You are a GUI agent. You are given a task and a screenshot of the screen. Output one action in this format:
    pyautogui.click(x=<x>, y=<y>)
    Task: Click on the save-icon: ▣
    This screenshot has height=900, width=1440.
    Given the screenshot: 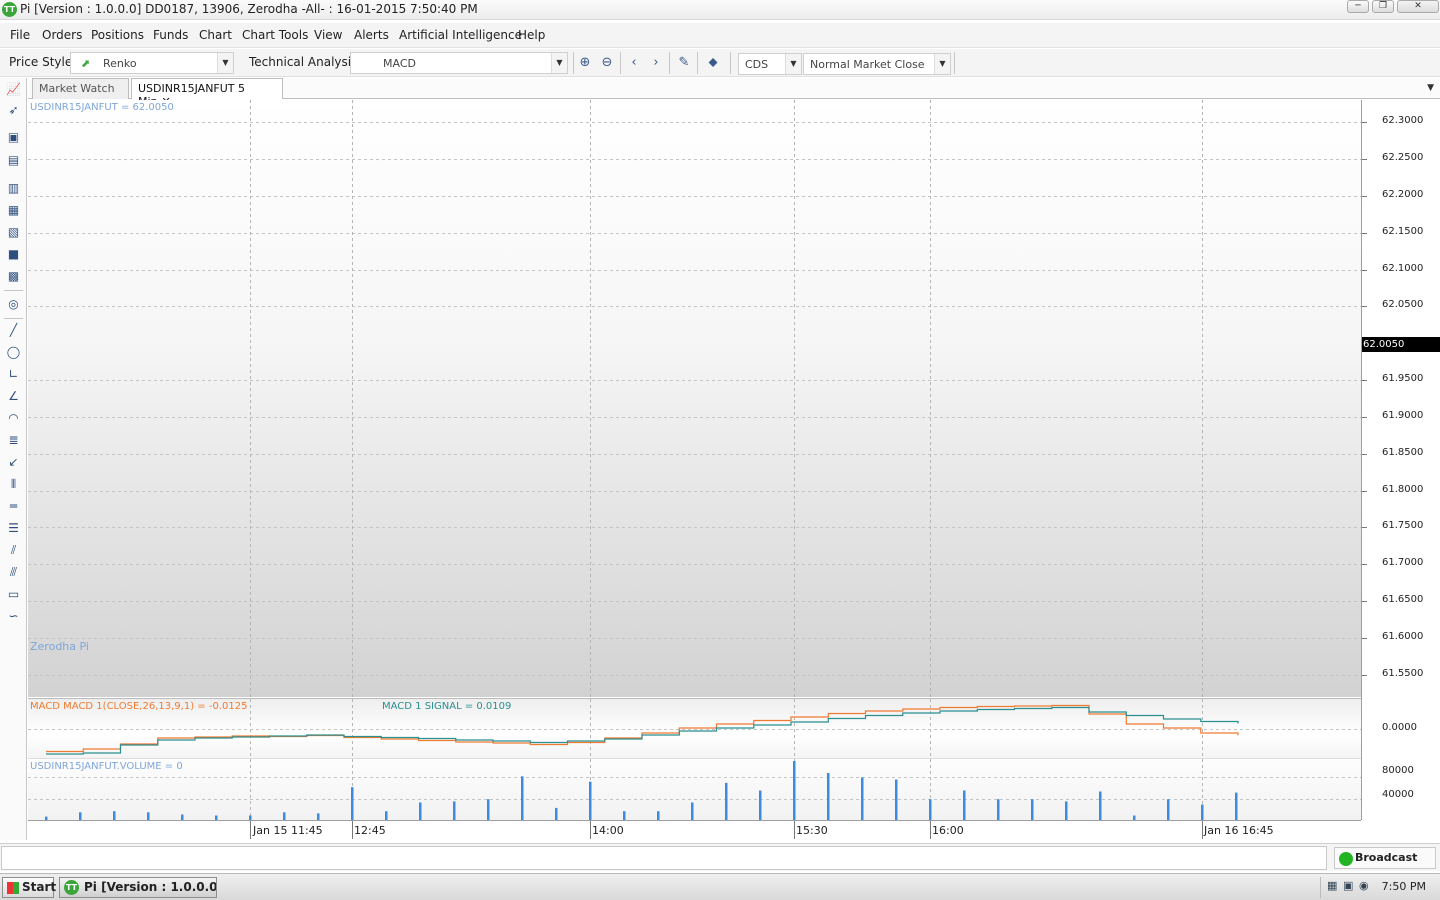 What is the action you would take?
    pyautogui.click(x=13, y=137)
    